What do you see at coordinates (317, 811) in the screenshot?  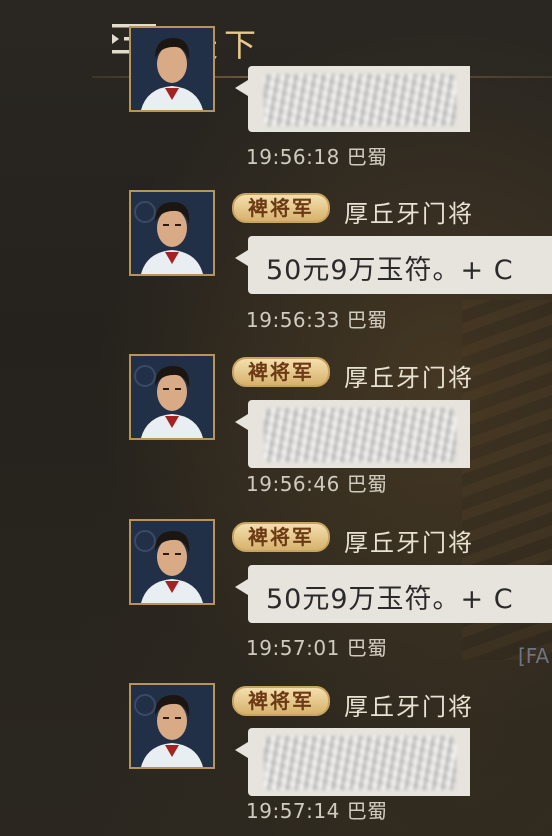 I see `message-timestamp: 19:57:14 巴蜀` at bounding box center [317, 811].